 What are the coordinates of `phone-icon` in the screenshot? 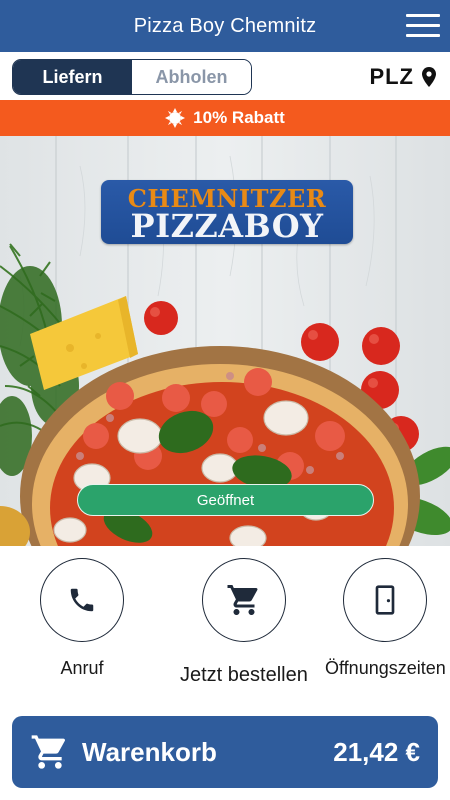 It's located at (82, 600).